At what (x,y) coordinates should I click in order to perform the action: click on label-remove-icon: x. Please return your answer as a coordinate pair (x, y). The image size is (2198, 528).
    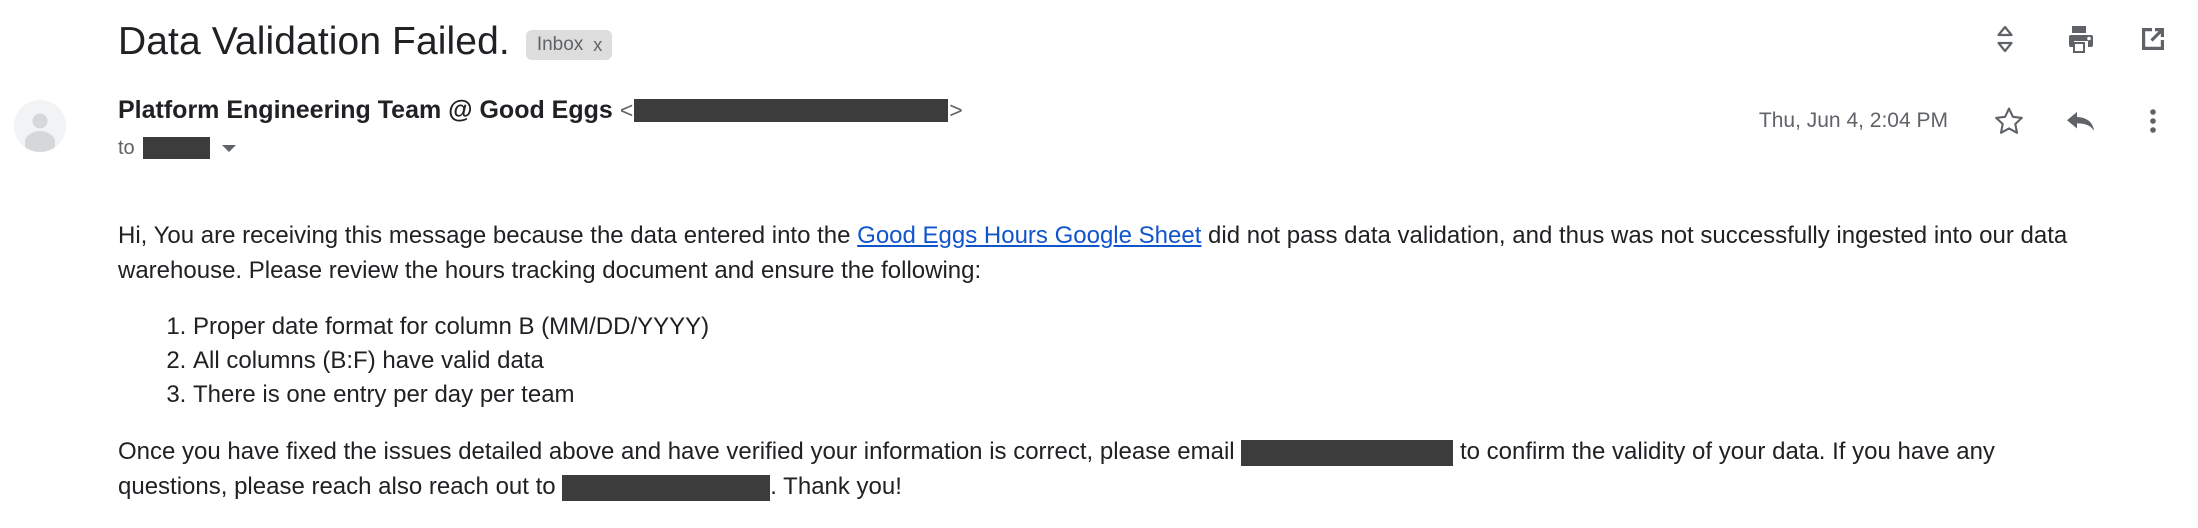
    Looking at the image, I should click on (597, 45).